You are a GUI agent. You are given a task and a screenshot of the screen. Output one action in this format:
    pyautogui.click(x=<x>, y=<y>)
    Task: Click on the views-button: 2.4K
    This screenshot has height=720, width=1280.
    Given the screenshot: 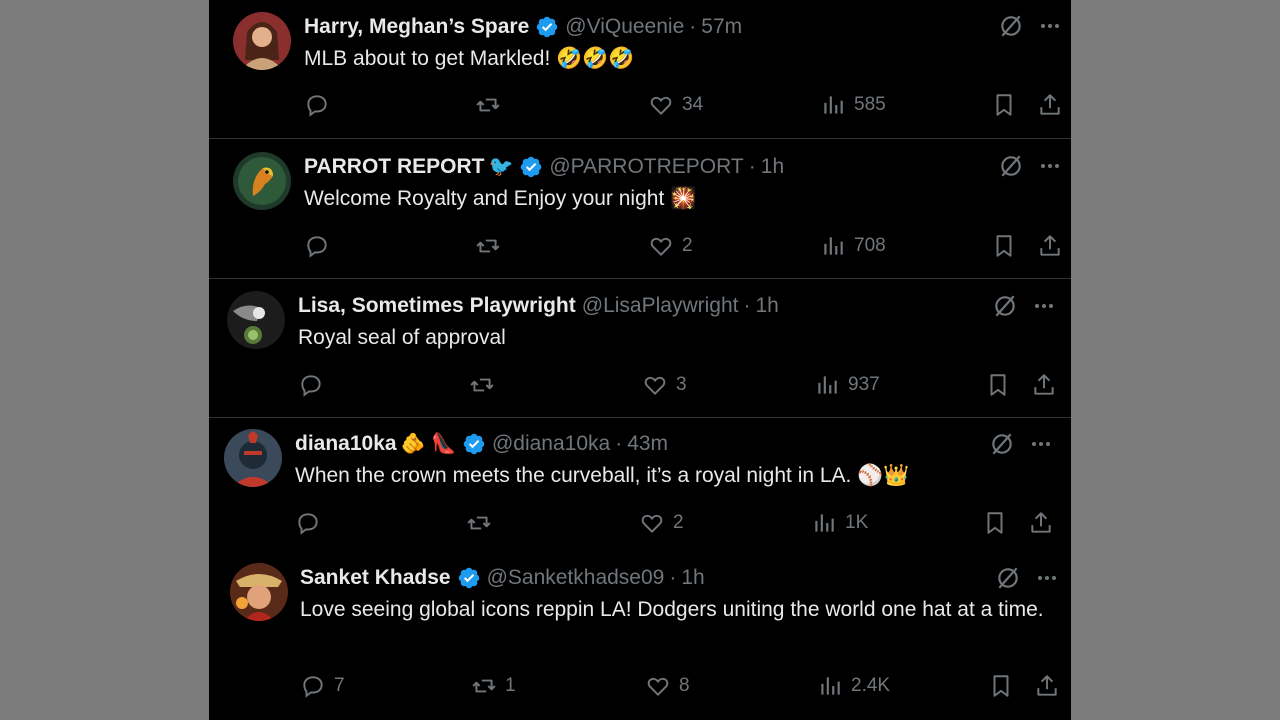 What is the action you would take?
    pyautogui.click(x=853, y=686)
    